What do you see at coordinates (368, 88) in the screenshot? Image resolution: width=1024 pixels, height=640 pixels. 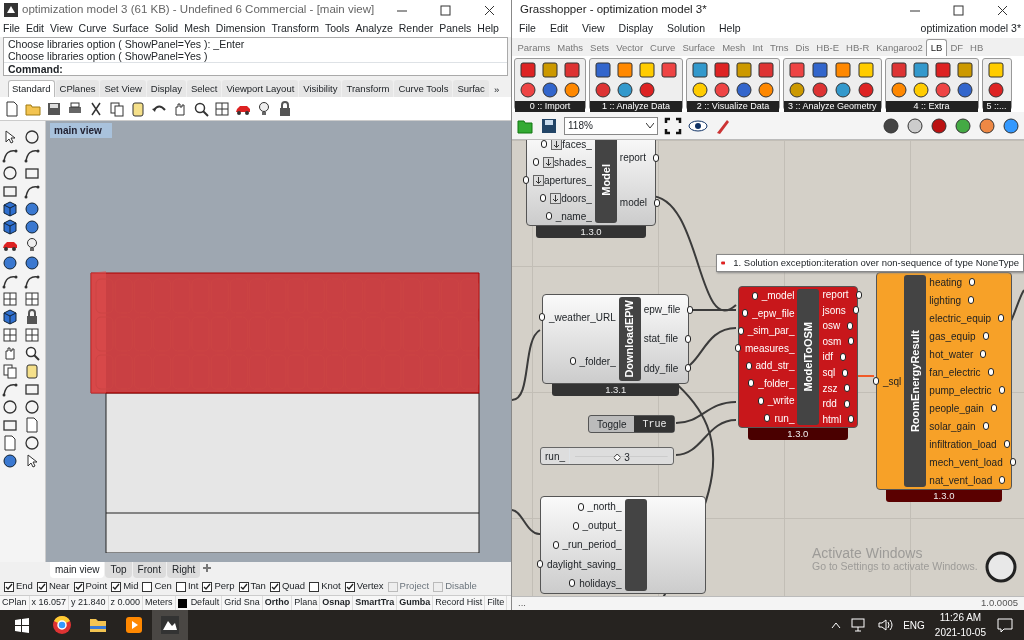 I see `toolbar-tab: Transform` at bounding box center [368, 88].